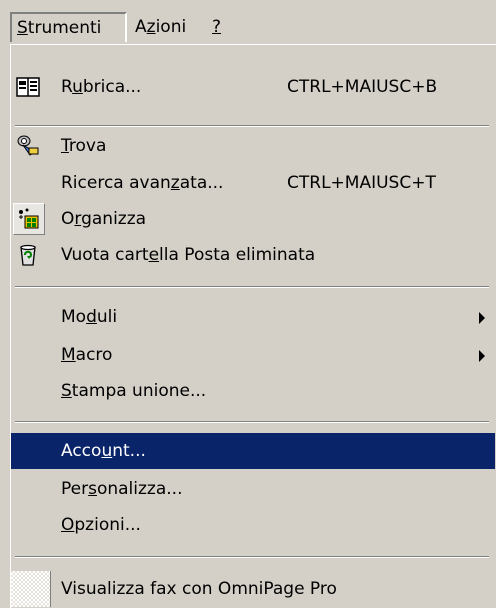 The image size is (496, 608). I want to click on menu-item-organizza: Organizza, so click(253, 219).